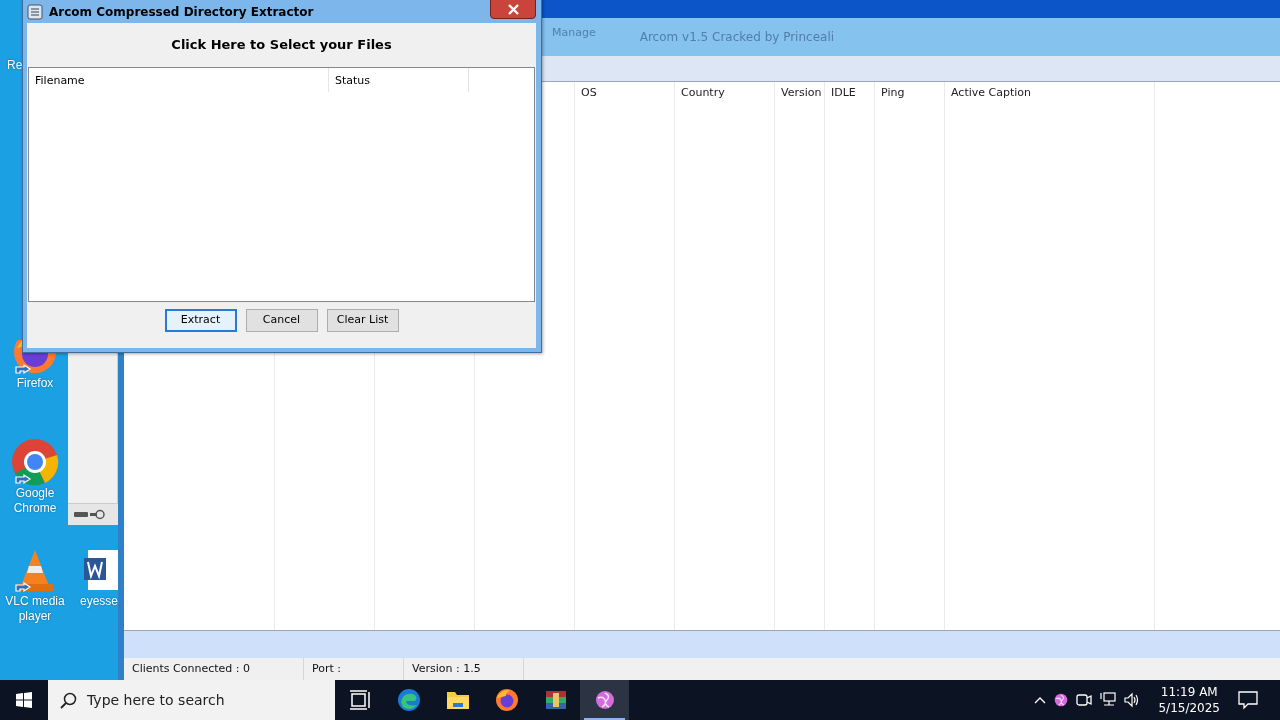 Image resolution: width=1280 pixels, height=720 pixels. What do you see at coordinates (1248, 700) in the screenshot?
I see `notification-icon` at bounding box center [1248, 700].